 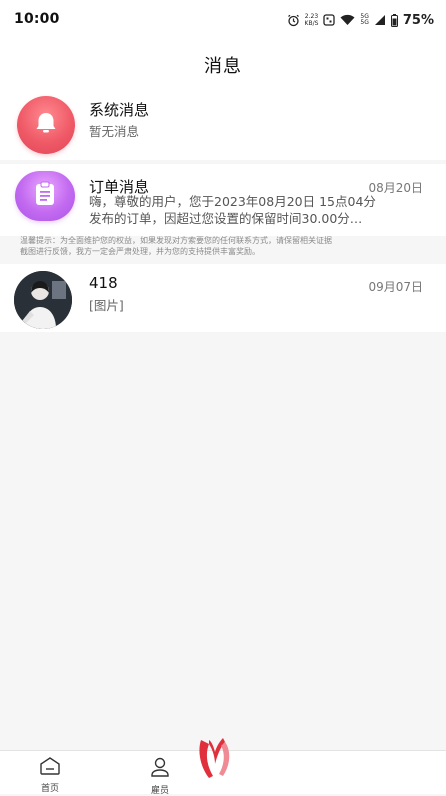 I want to click on message-date: 08月20日, so click(x=395, y=188).